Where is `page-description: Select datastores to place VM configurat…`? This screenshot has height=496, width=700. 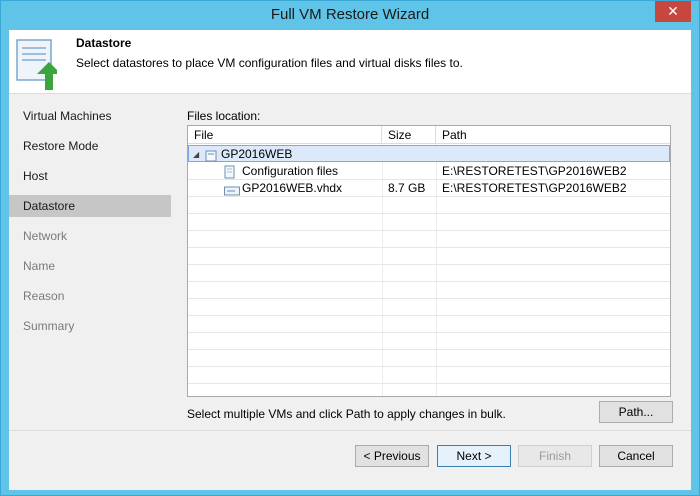
page-description: Select datastores to place VM configurat… is located at coordinates (269, 63).